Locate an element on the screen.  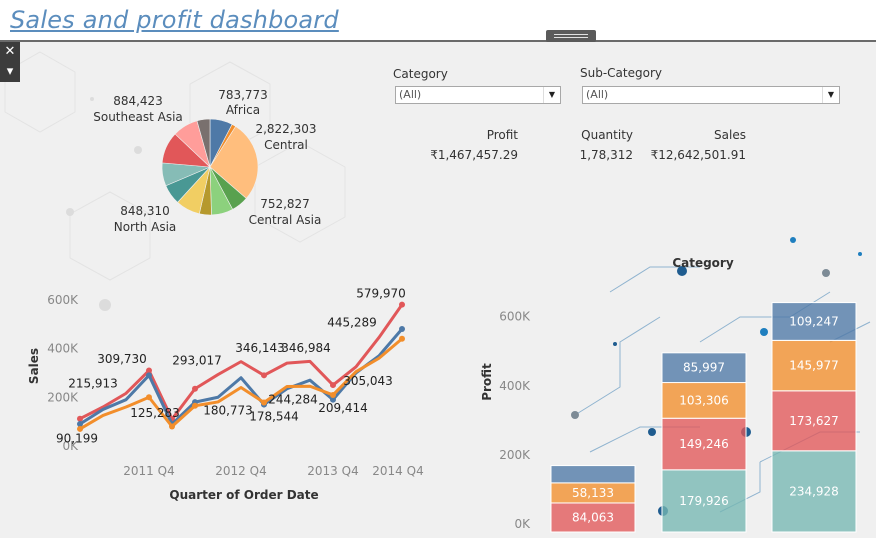
bar-data-label: 84,063 is located at coordinates (593, 517).